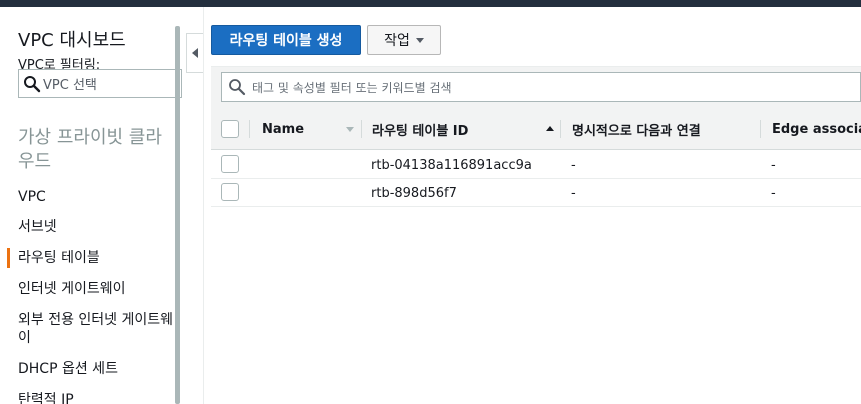  I want to click on sidebar-title: VPC 대시보드, so click(72, 39).